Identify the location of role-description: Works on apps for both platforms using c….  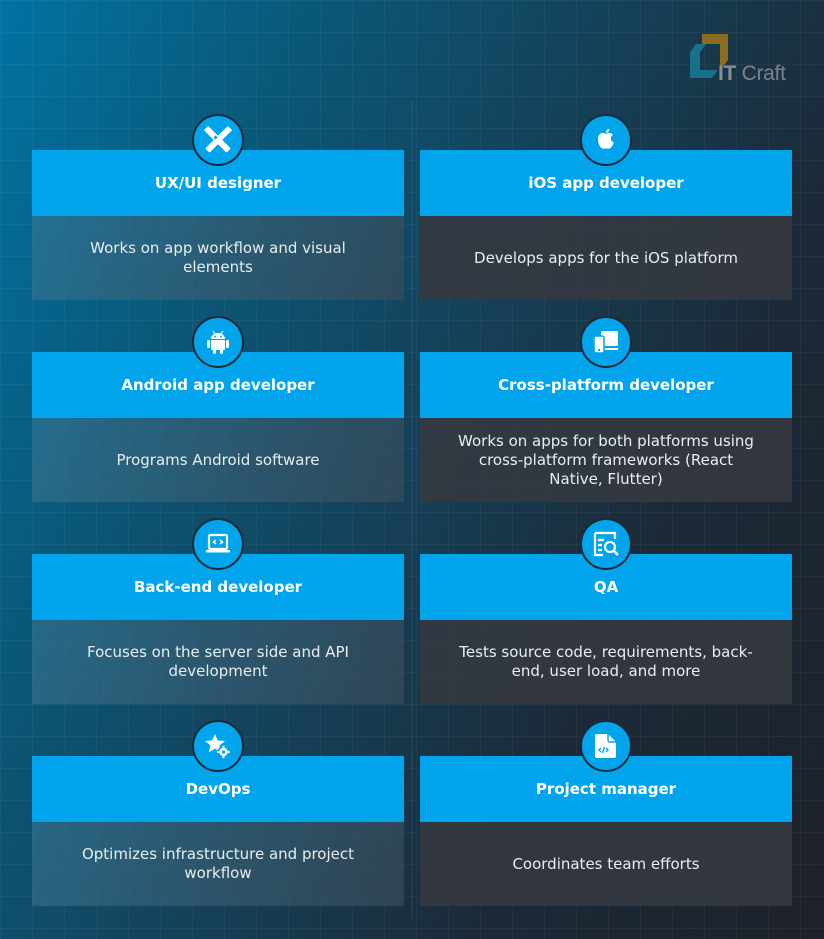
(606, 460).